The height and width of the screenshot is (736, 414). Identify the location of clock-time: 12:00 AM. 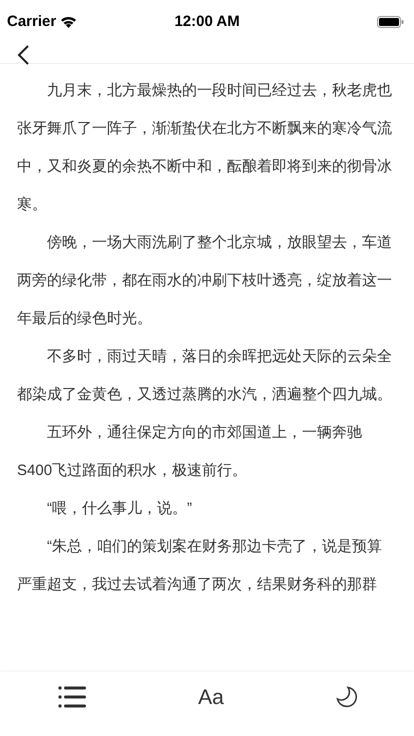
(207, 22).